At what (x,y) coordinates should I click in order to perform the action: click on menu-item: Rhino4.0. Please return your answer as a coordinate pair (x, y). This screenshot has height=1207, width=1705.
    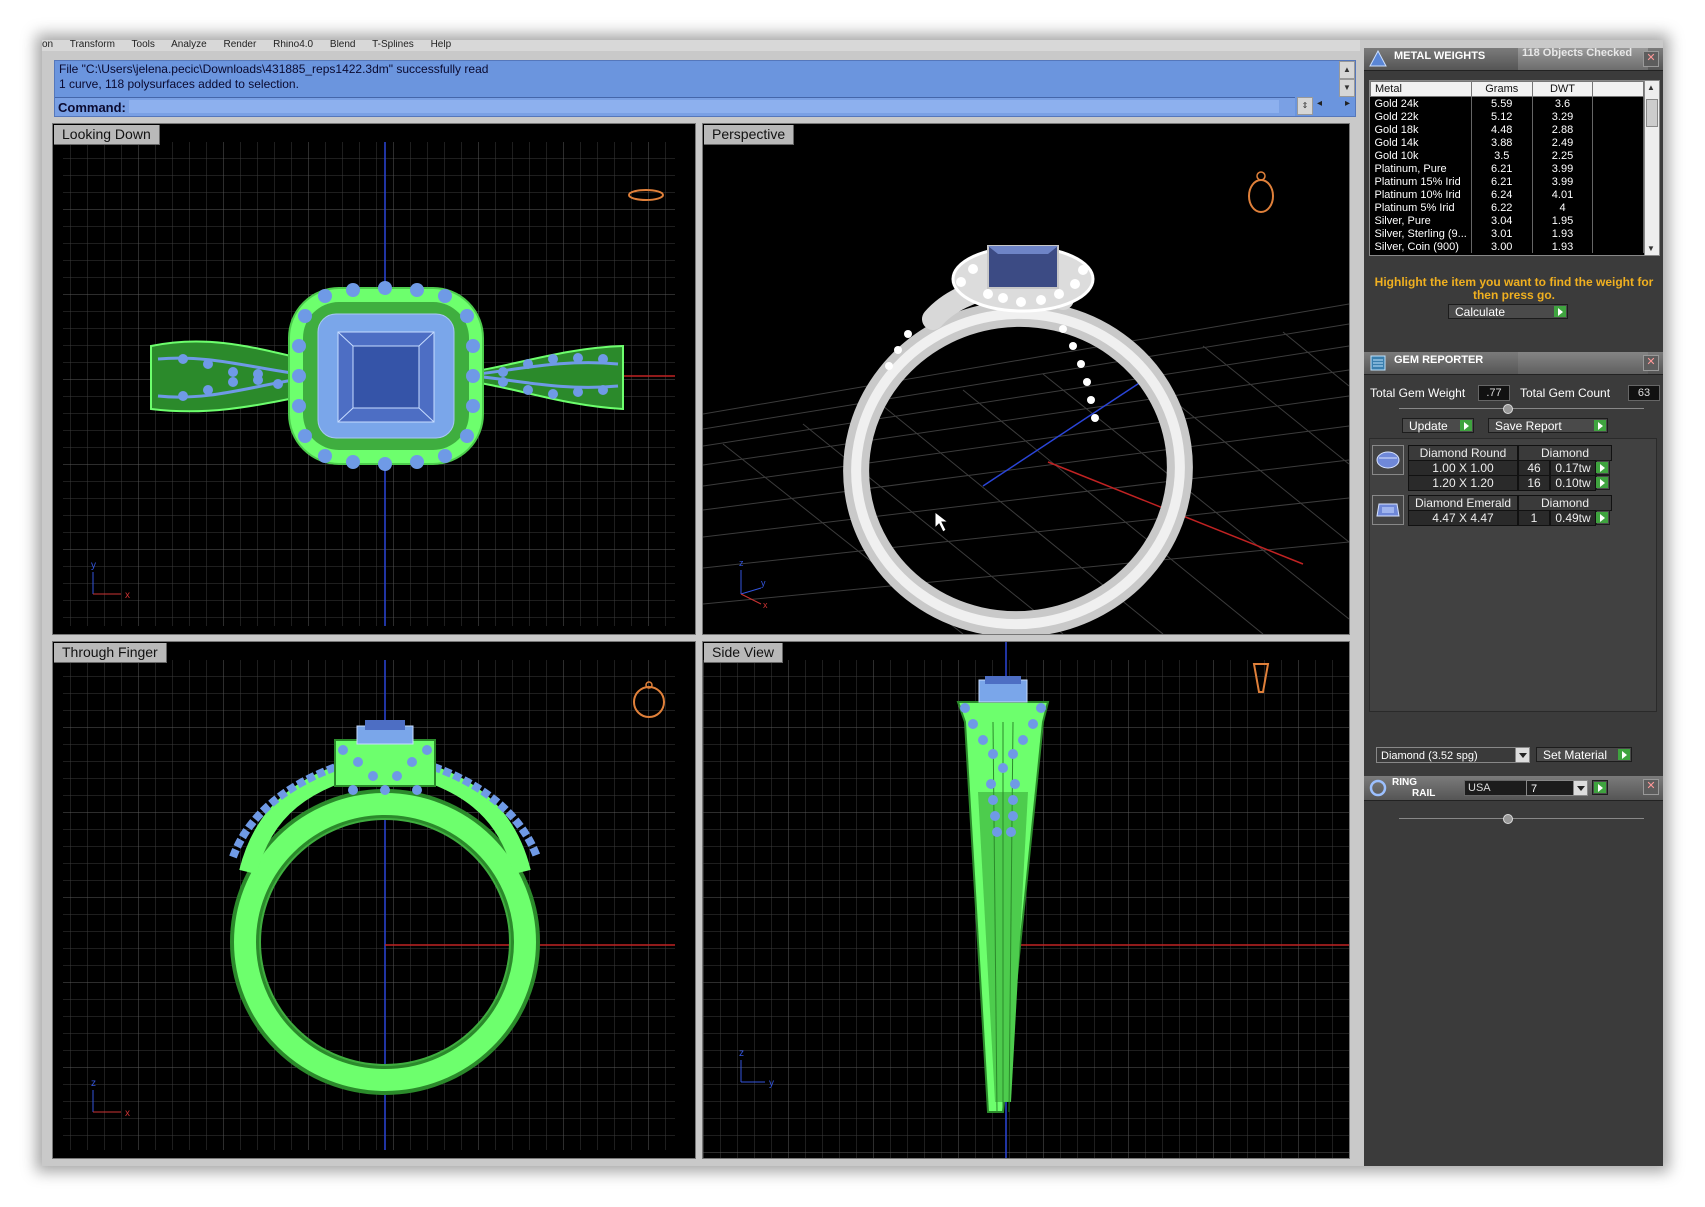
    Looking at the image, I should click on (293, 45).